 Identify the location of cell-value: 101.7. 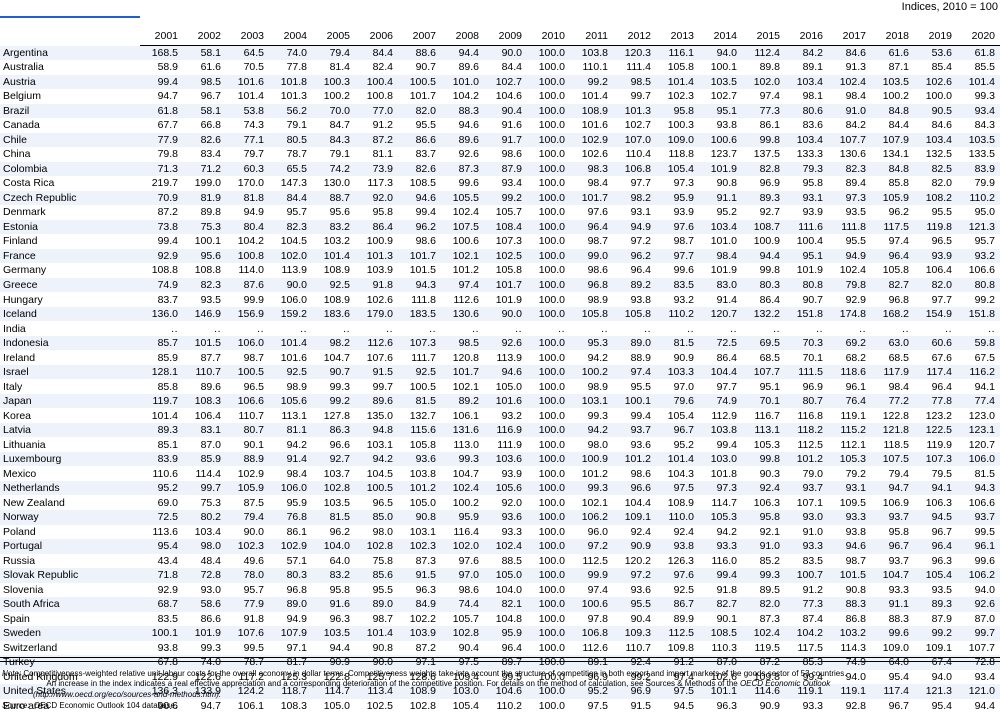
(422, 96).